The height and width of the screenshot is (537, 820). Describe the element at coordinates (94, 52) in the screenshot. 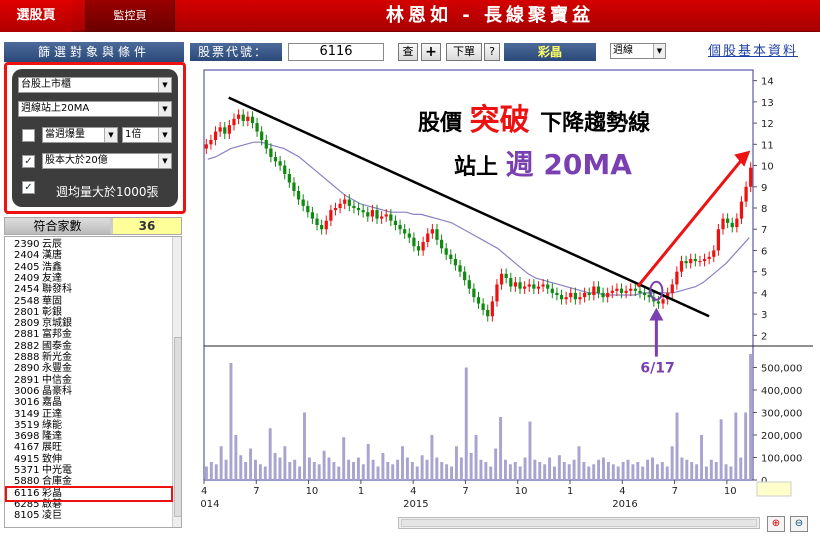

I see `filter-section-header: 篩選對象與條件` at that location.